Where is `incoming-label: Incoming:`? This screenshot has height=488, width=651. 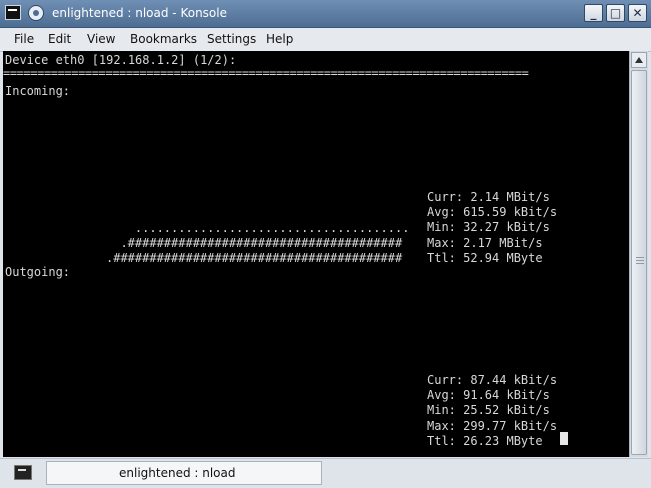
incoming-label: Incoming: is located at coordinates (38, 91).